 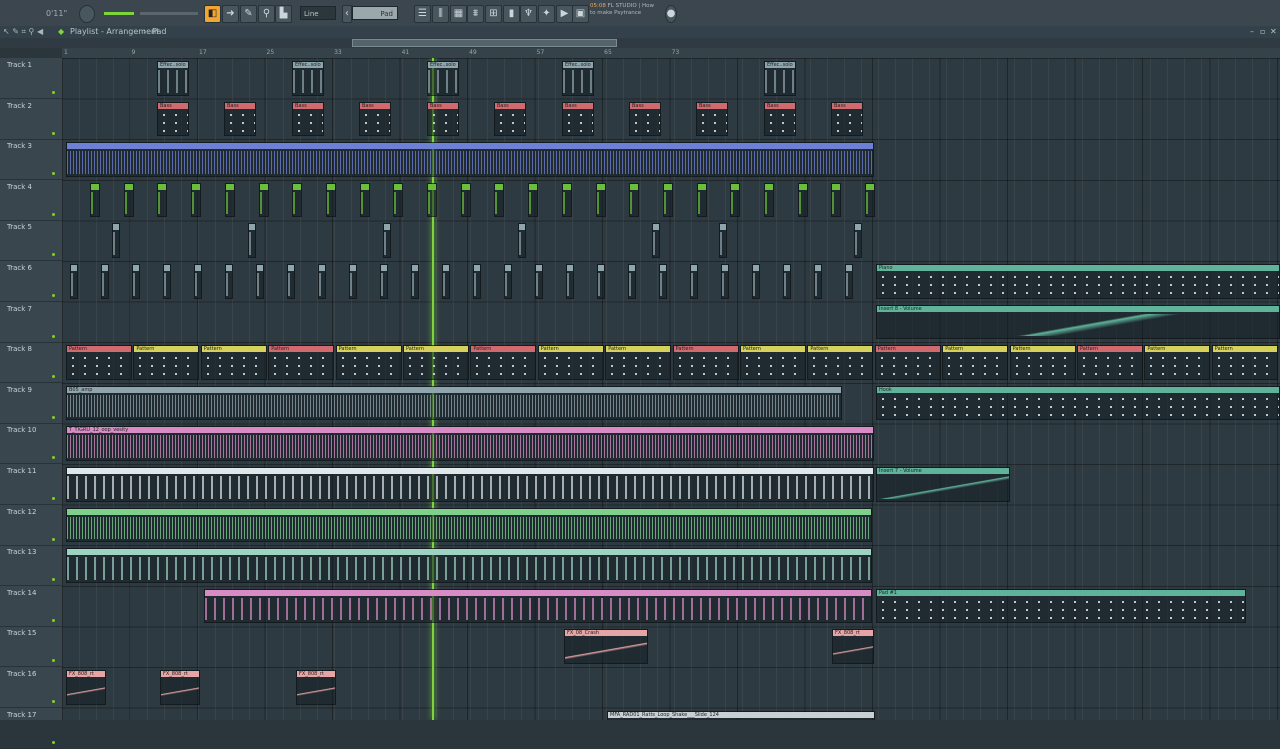 I want to click on track-header: Track 17, so click(x=31, y=728).